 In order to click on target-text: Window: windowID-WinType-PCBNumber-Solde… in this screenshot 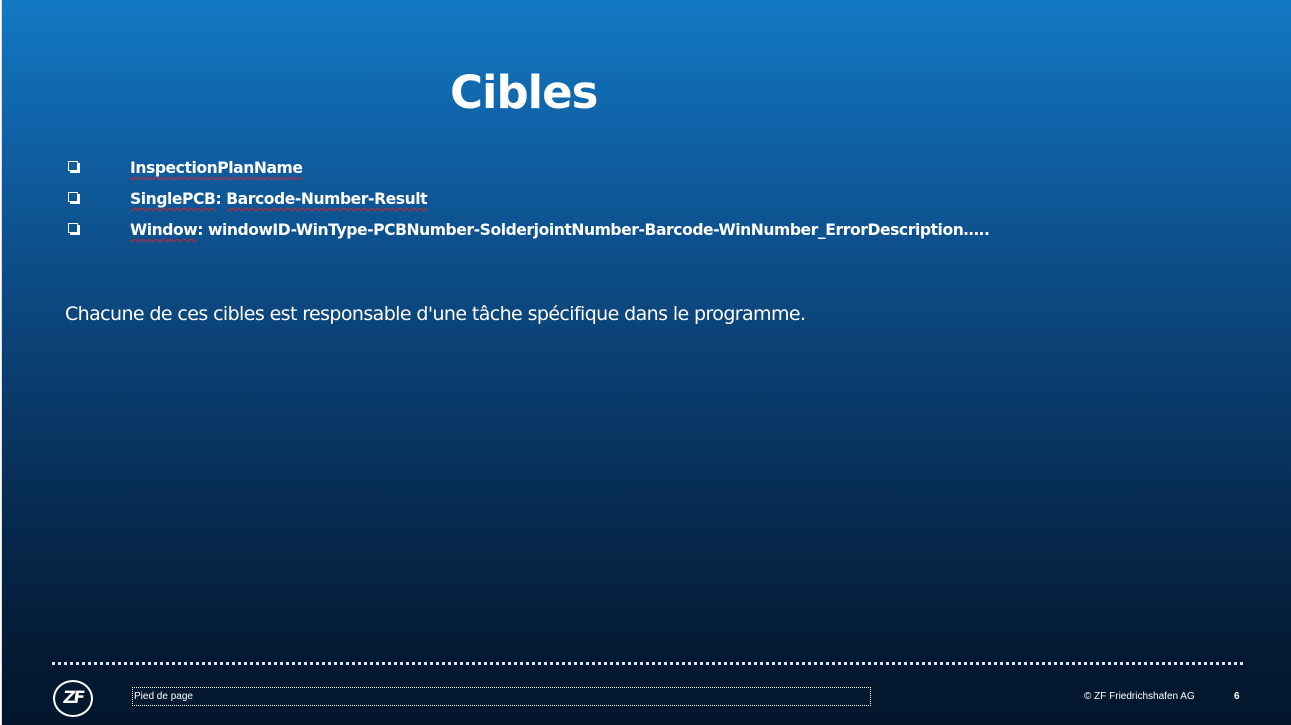, I will do `click(560, 230)`.